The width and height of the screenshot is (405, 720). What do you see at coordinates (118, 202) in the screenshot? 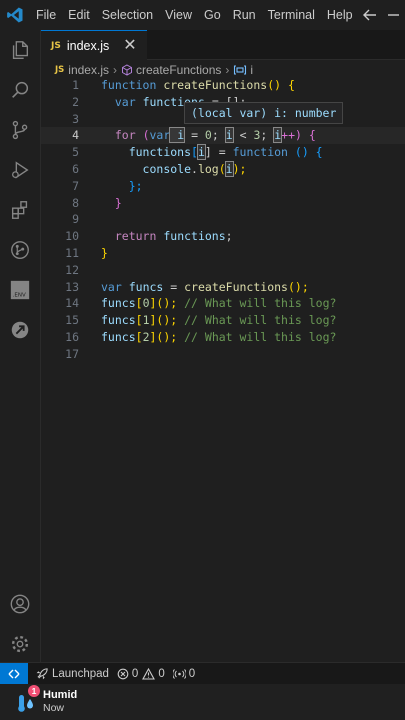
I see `code-text: }` at bounding box center [118, 202].